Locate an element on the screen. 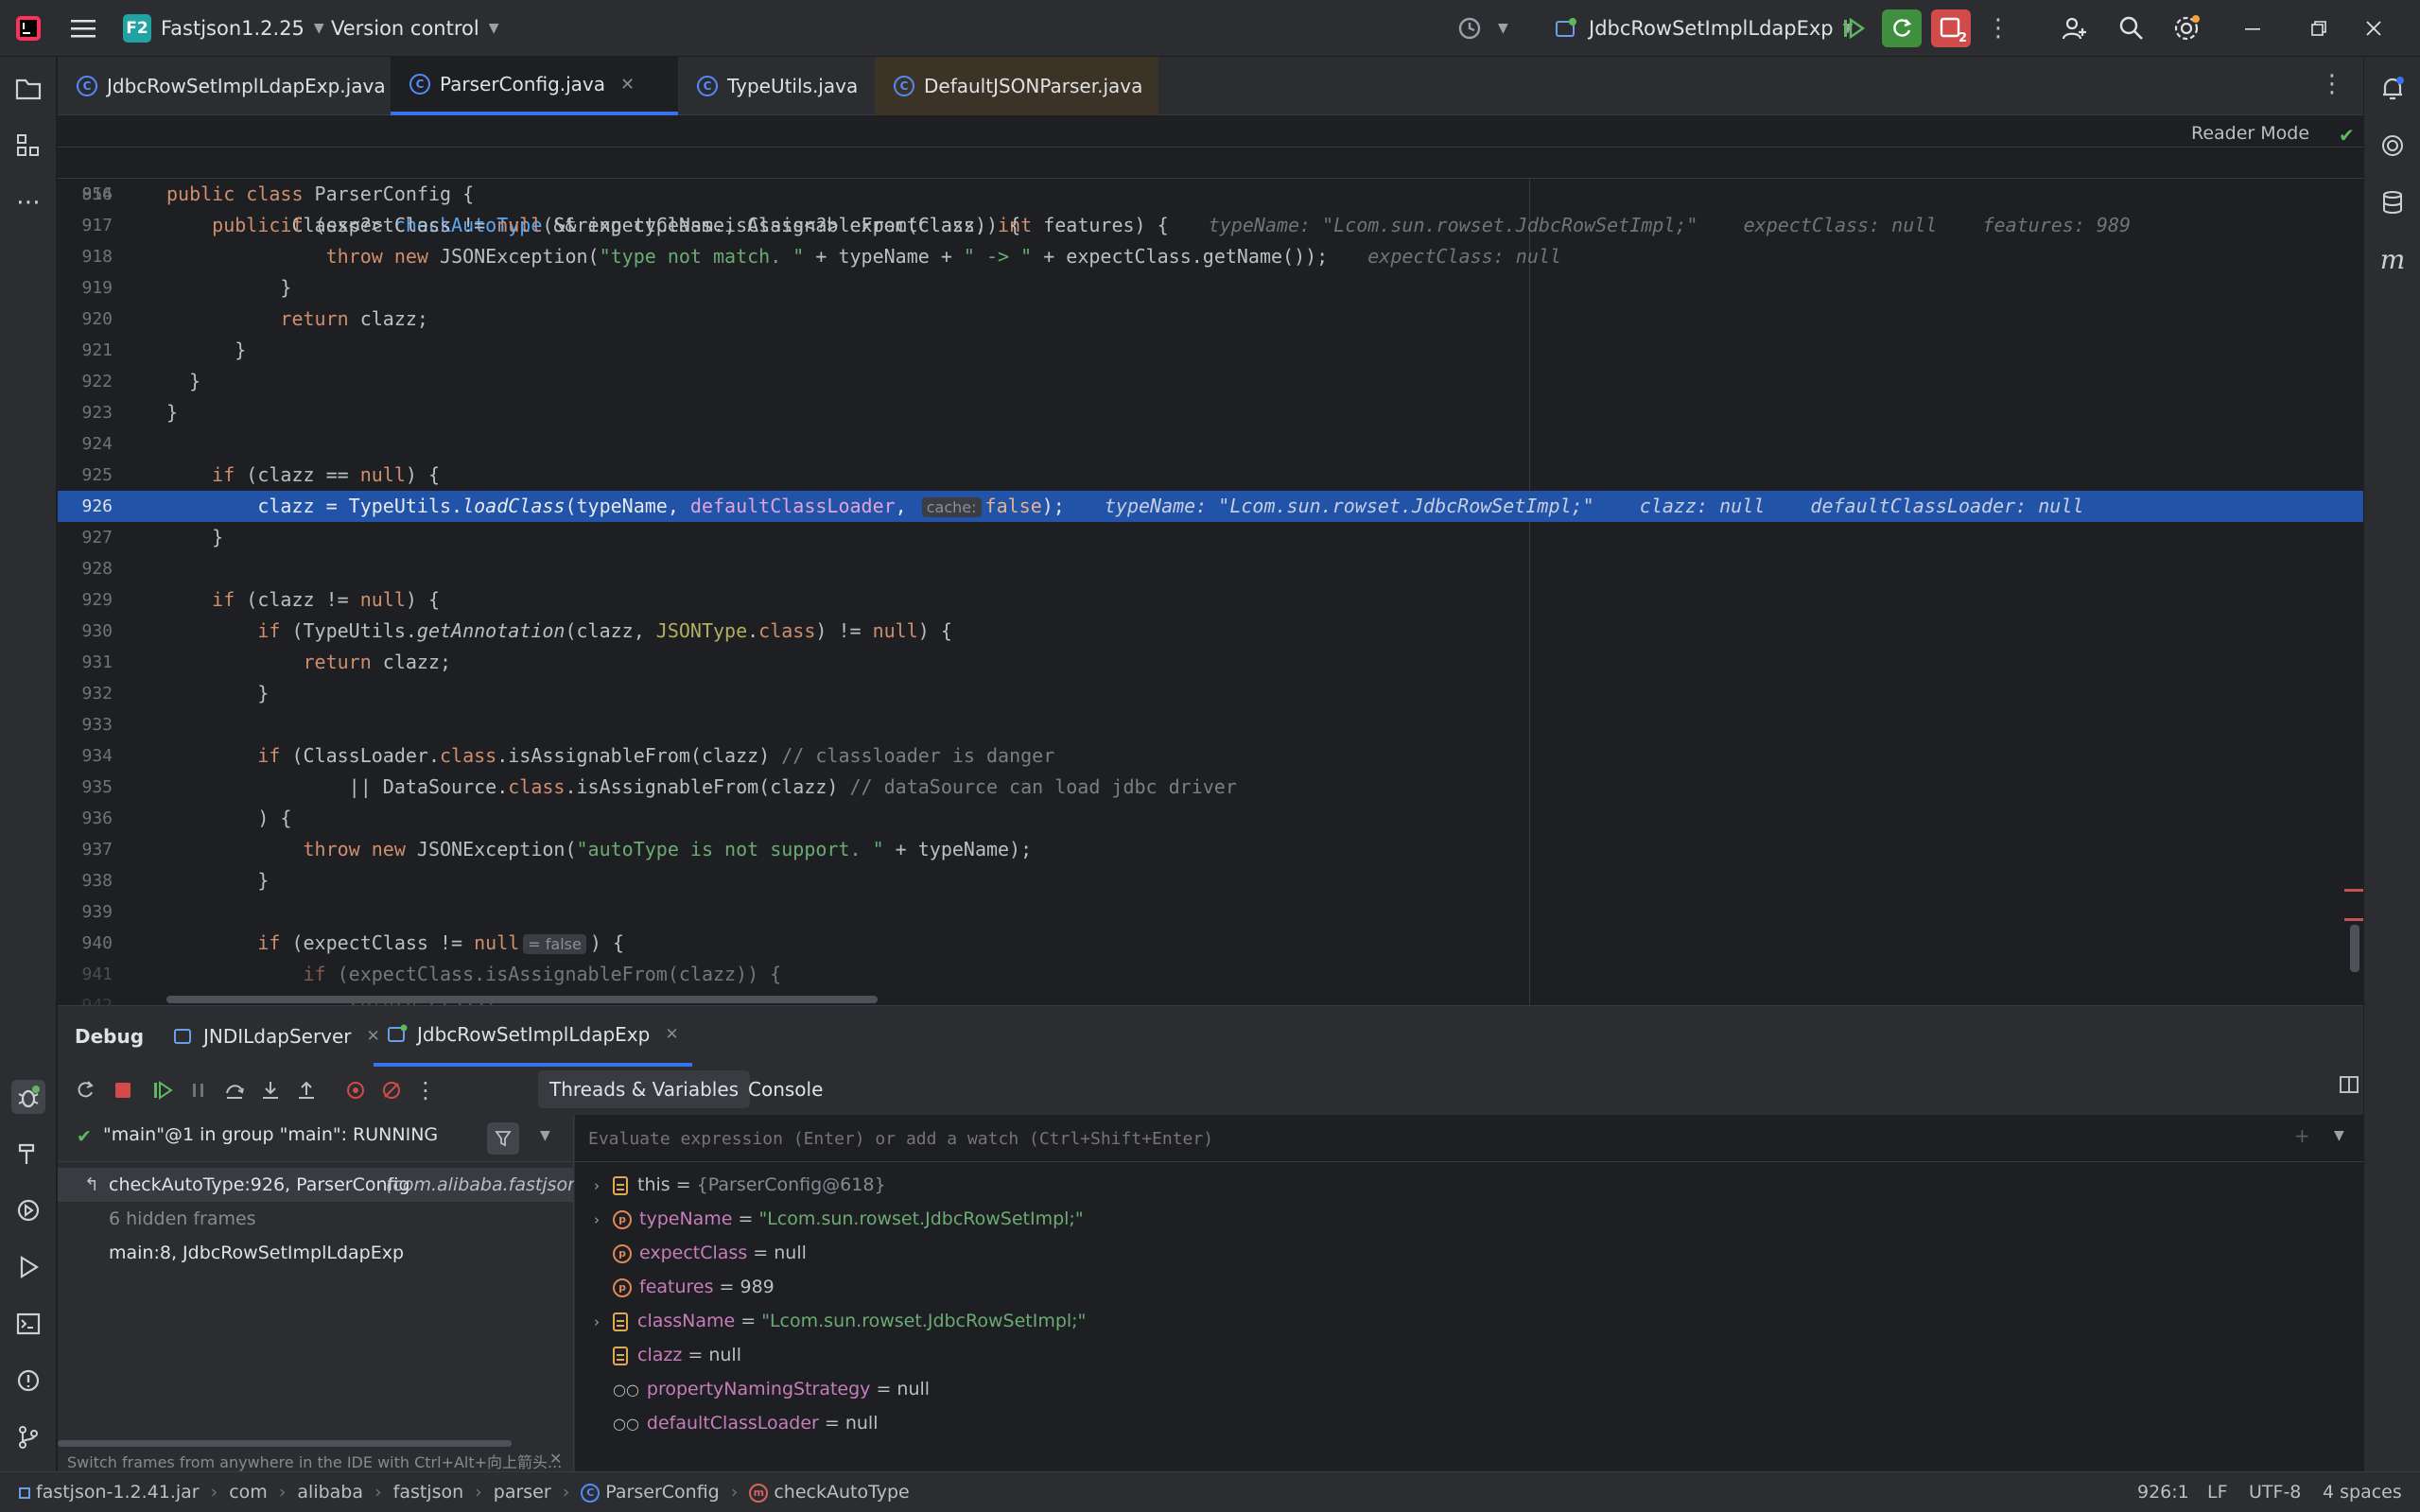  rerun-debug-button is located at coordinates (1902, 28).